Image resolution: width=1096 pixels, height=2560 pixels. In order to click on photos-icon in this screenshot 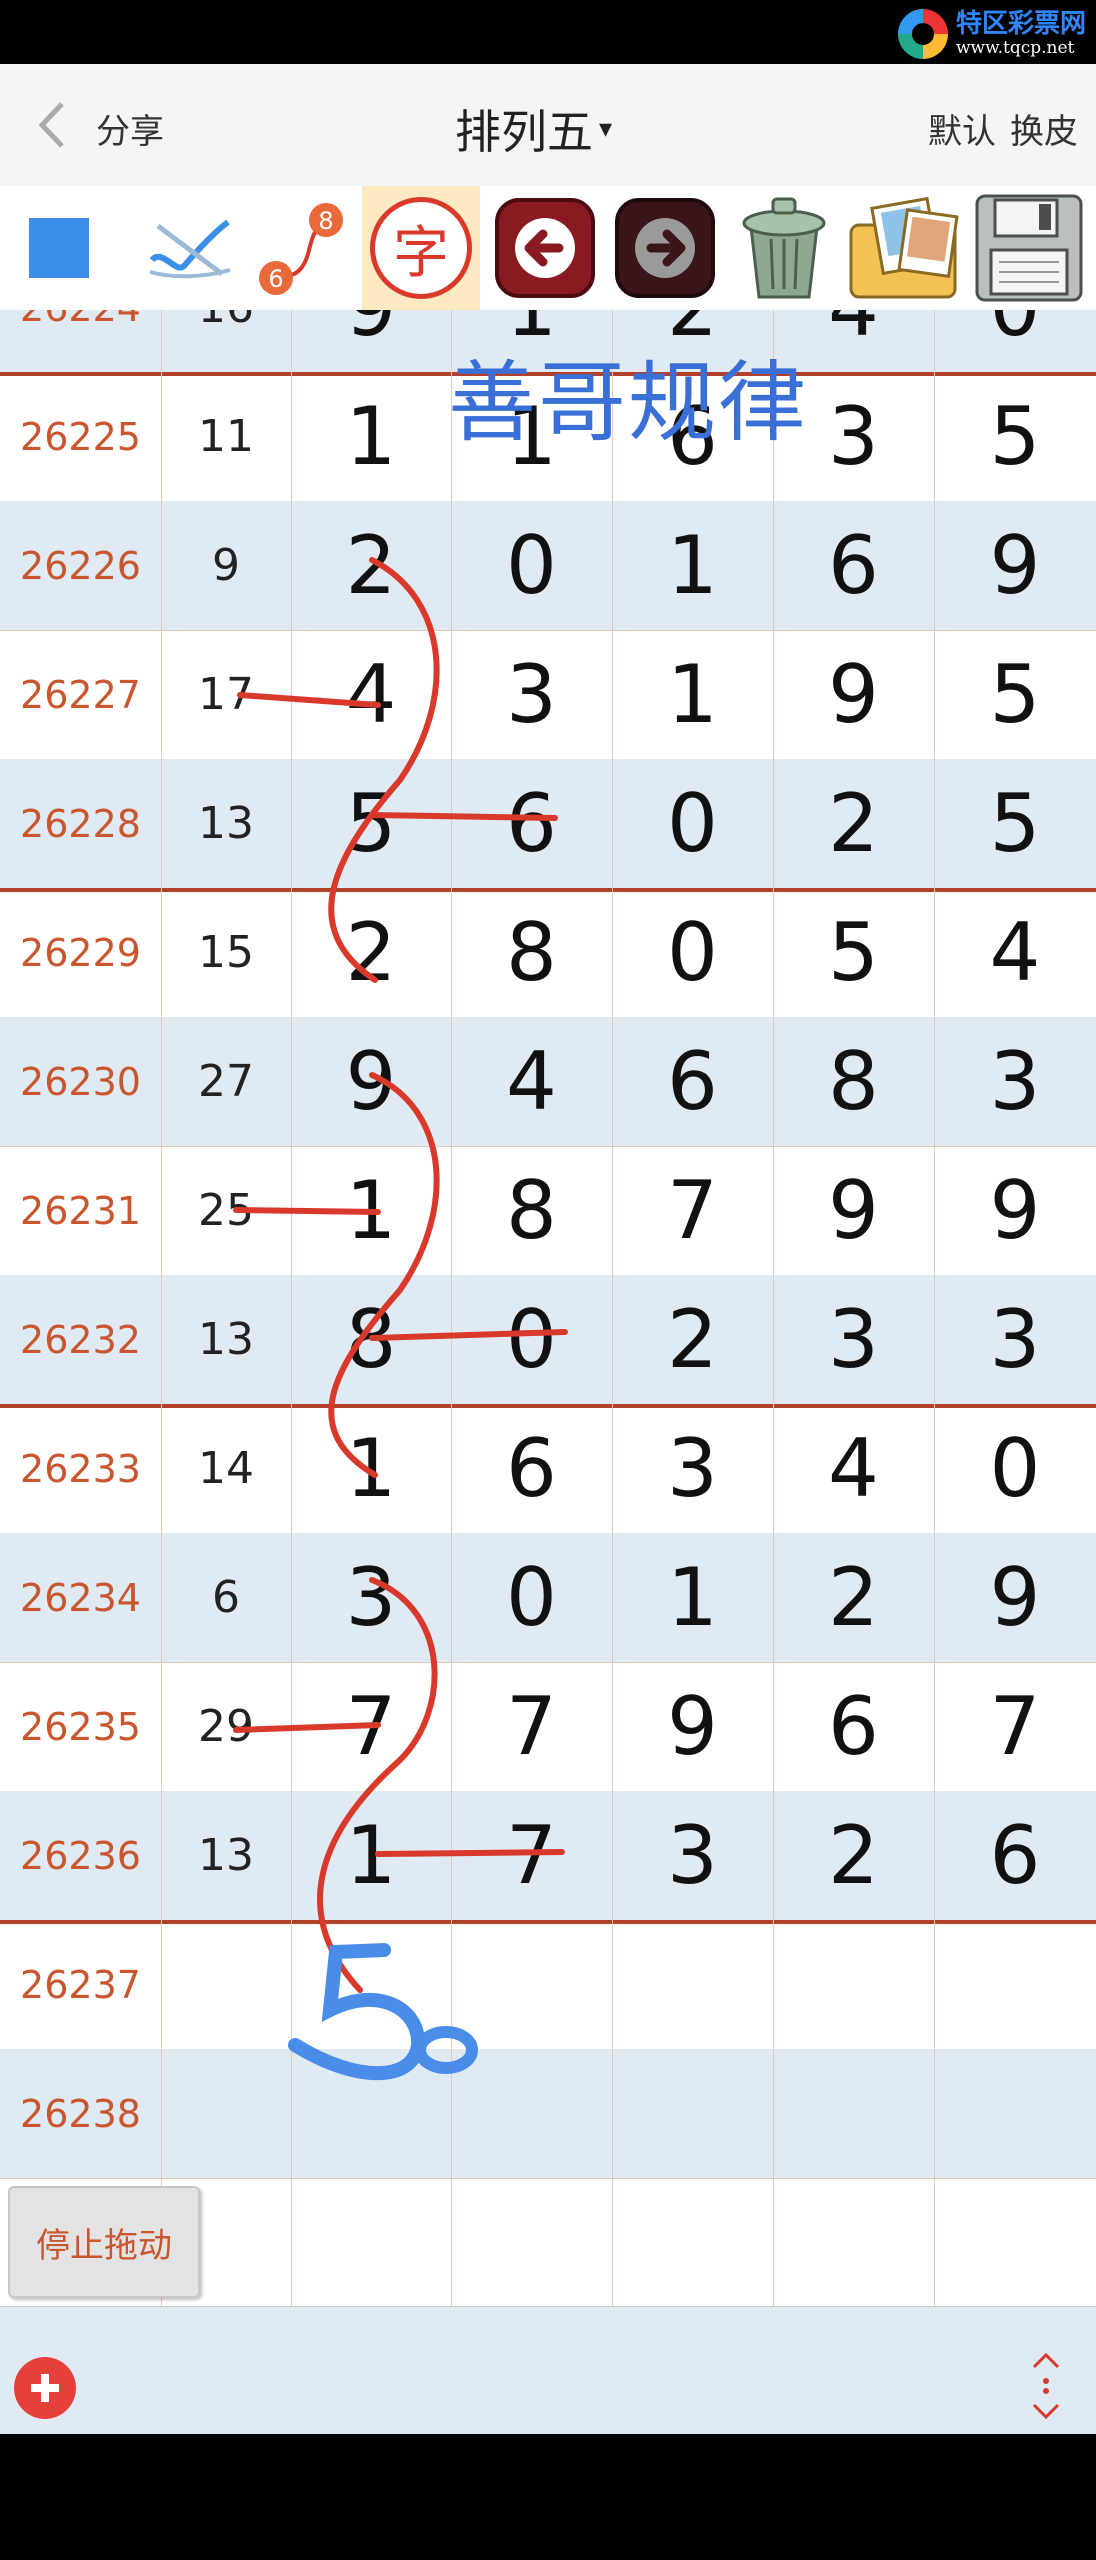, I will do `click(905, 248)`.